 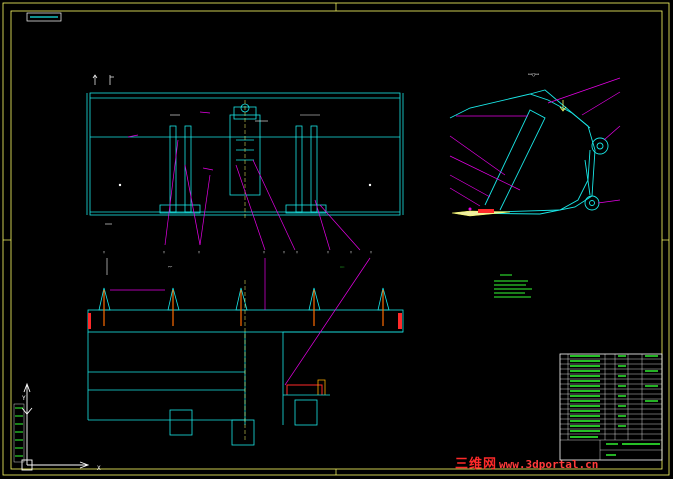 What do you see at coordinates (99, 468) in the screenshot?
I see `svg-text: X` at bounding box center [99, 468].